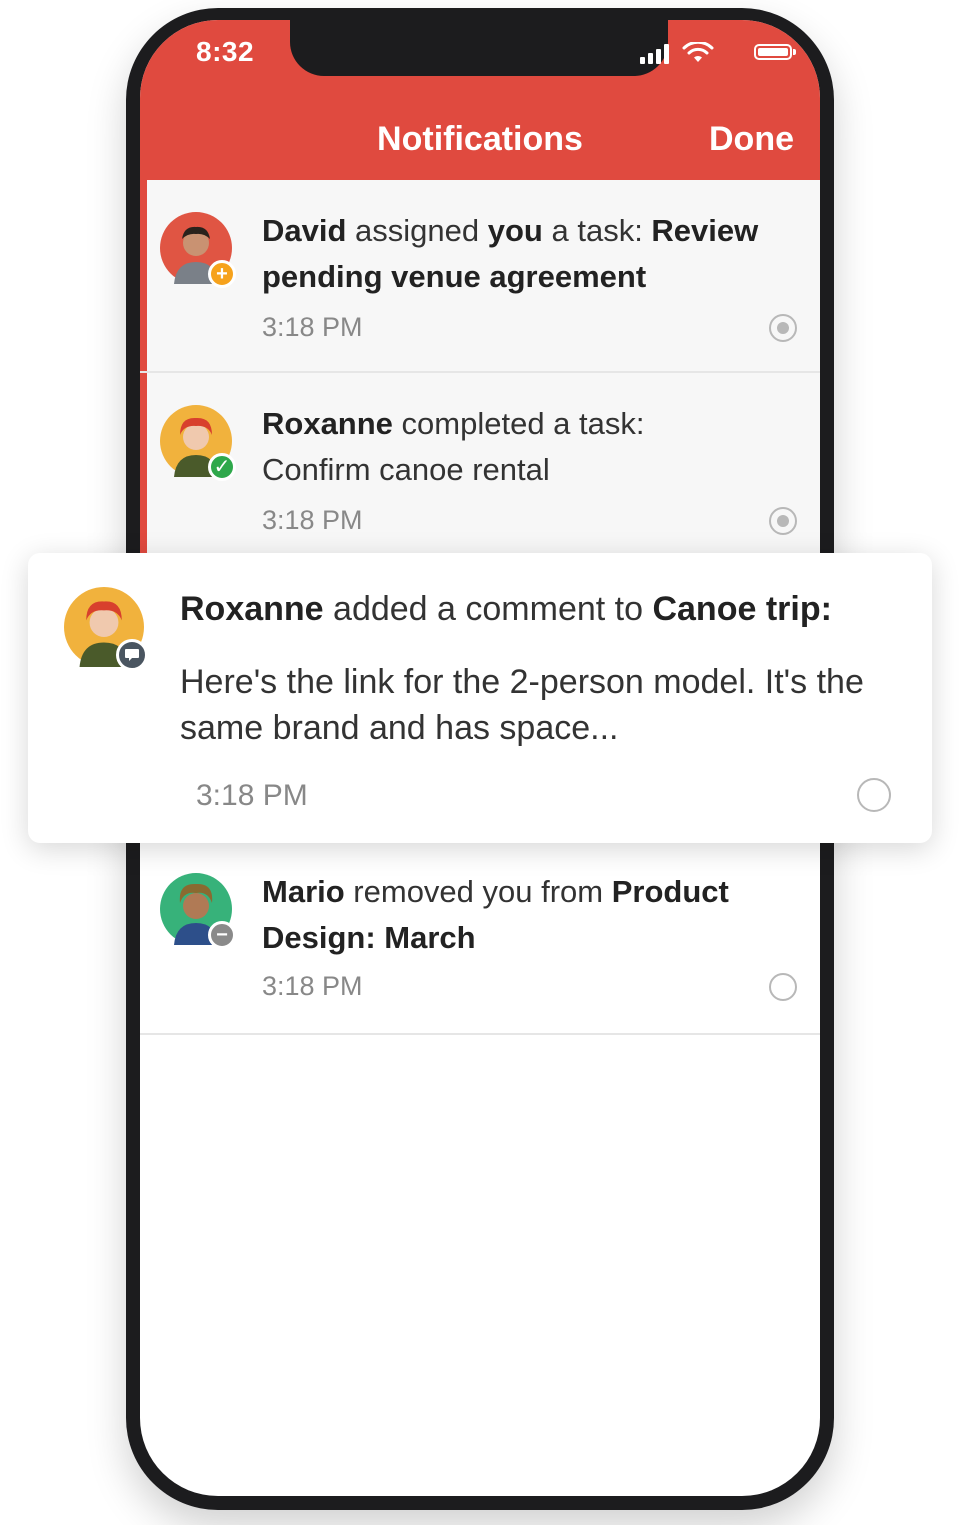 The height and width of the screenshot is (1525, 960). Describe the element at coordinates (775, 52) in the screenshot. I see `battery-icon` at that location.